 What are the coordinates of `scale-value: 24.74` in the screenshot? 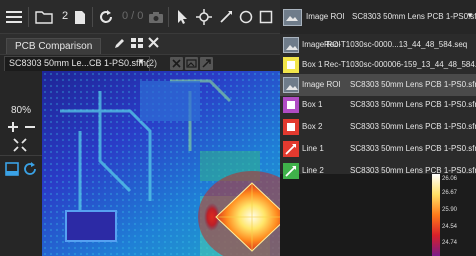 It's located at (450, 243).